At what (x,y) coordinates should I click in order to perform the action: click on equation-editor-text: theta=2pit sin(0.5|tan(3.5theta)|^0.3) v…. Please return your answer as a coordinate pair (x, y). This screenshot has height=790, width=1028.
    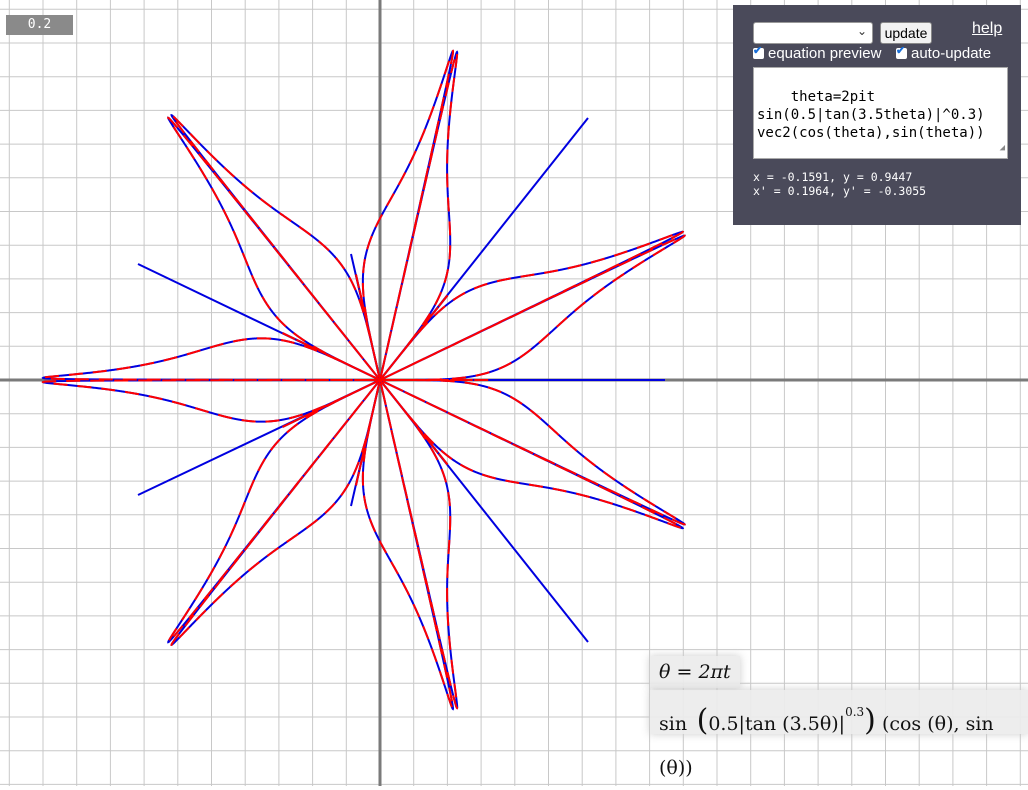
    Looking at the image, I should click on (871, 115).